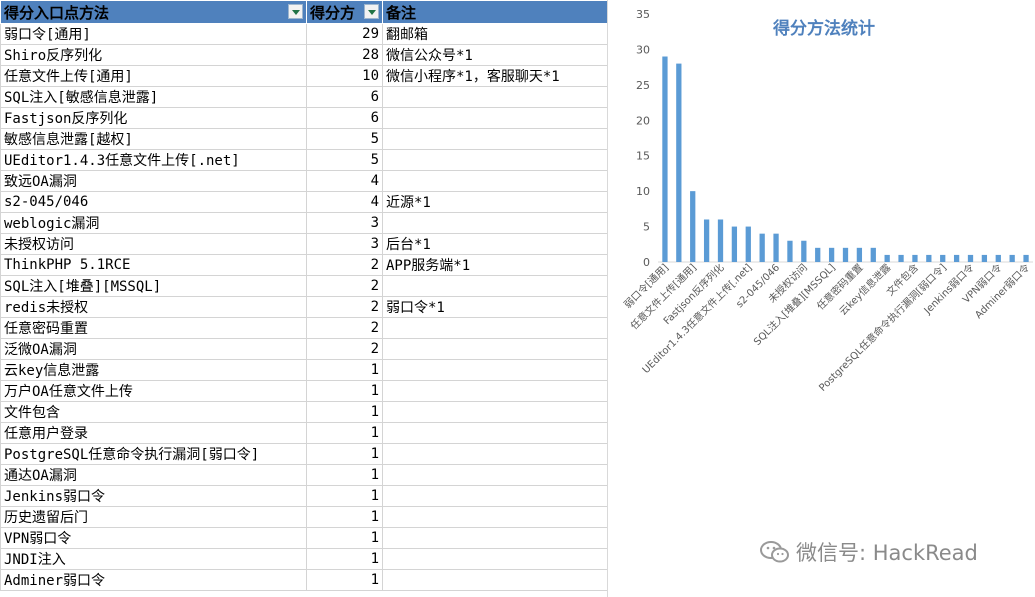 The width and height of the screenshot is (1035, 597). Describe the element at coordinates (153, 223) in the screenshot. I see `method-cell: weblogic漏洞` at that location.